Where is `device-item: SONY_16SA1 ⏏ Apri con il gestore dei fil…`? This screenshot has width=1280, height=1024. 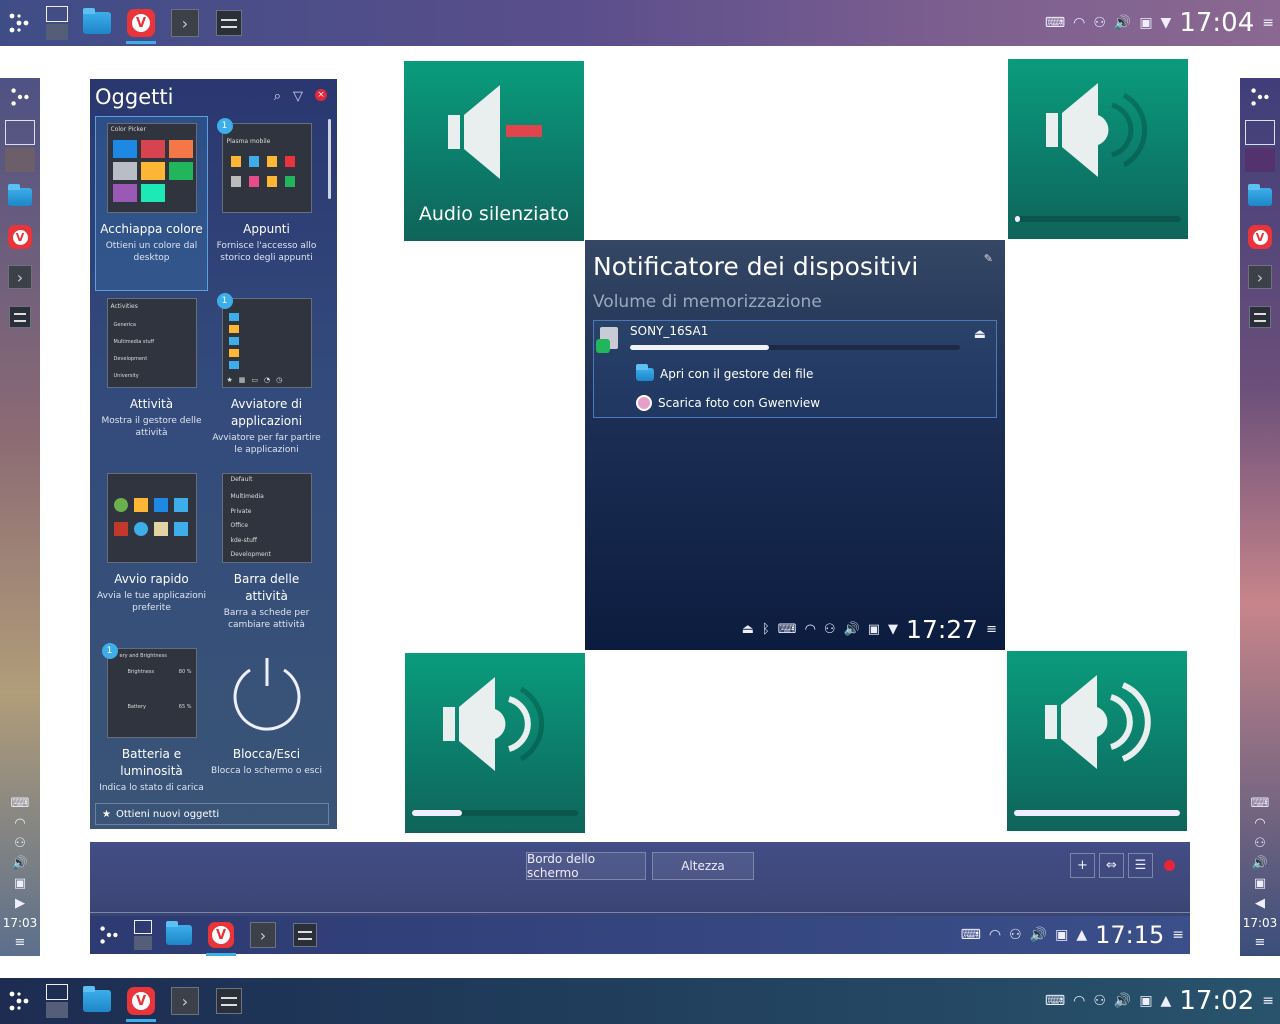
device-item: SONY_16SA1 ⏏ Apri con il gestore dei fil… is located at coordinates (795, 369).